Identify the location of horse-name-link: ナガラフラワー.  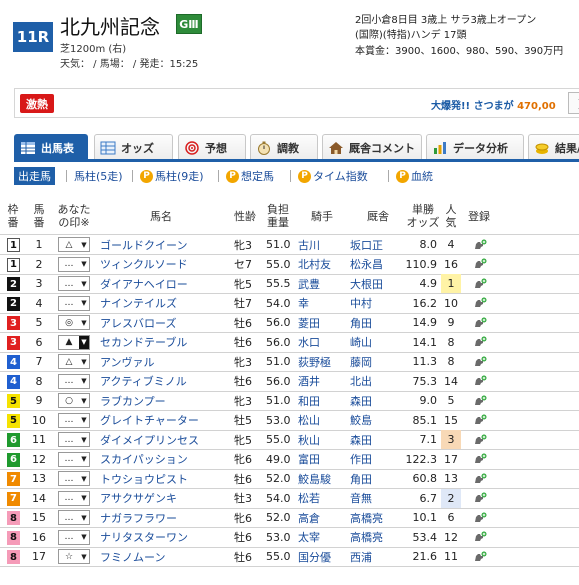
(163, 518).